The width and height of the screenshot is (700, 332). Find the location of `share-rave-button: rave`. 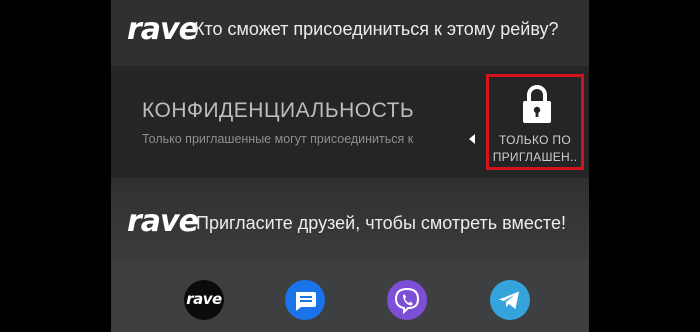

share-rave-button: rave is located at coordinates (204, 300).